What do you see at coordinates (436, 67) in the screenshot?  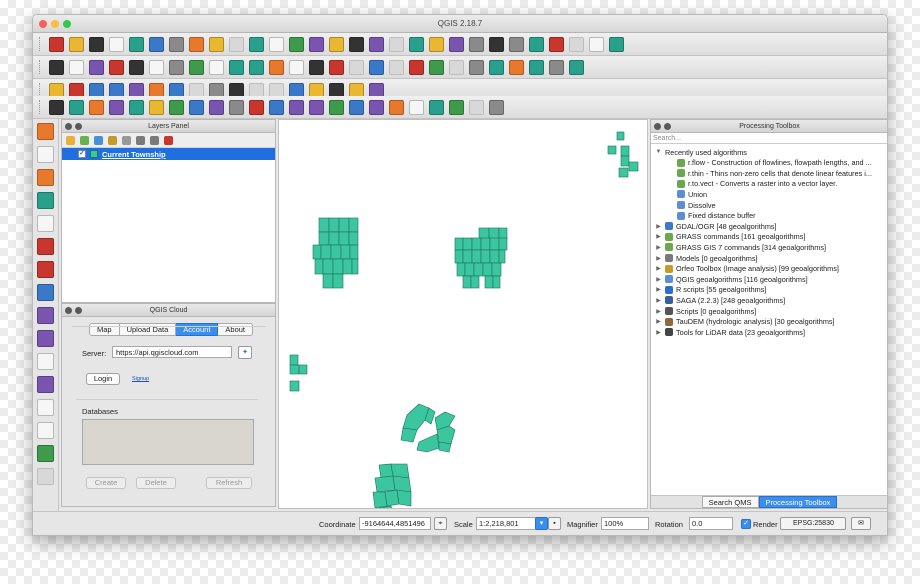 I see `plugin-a-icon` at bounding box center [436, 67].